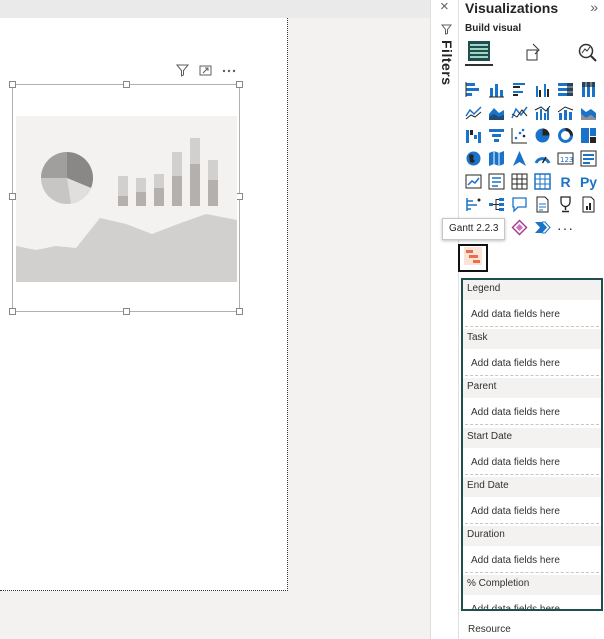  I want to click on decomposition-tree-icon, so click(496, 204).